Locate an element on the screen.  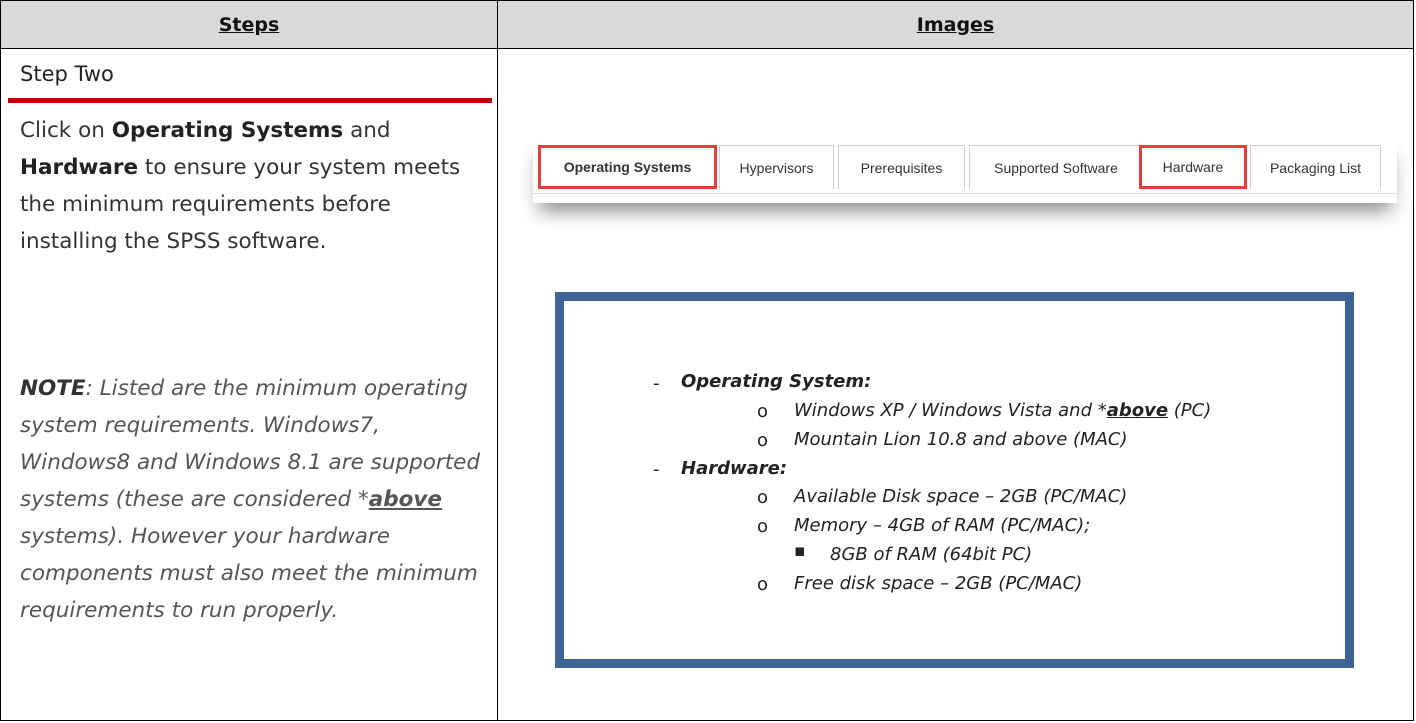
tab-packaging-list: Packaging List is located at coordinates (1315, 167).